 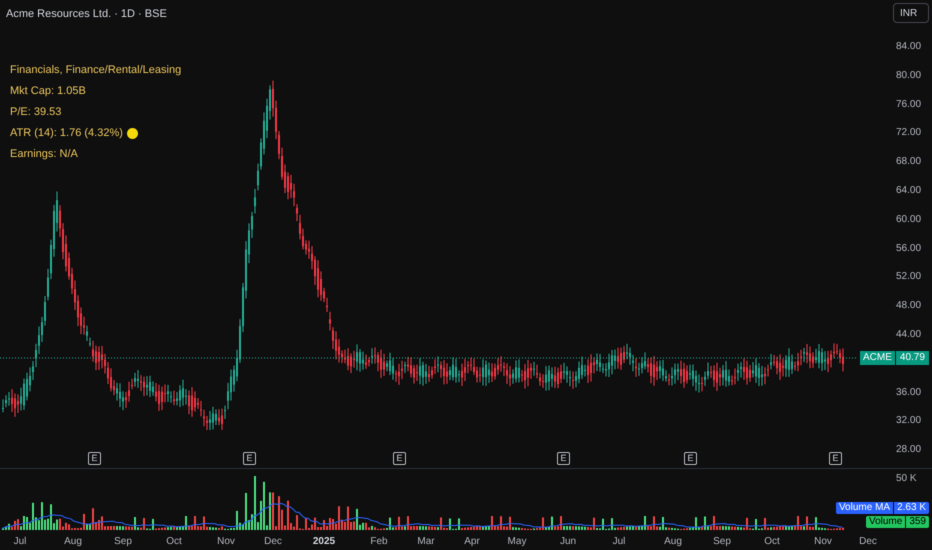 What do you see at coordinates (324, 542) in the screenshot?
I see `time-axis-label: 2025` at bounding box center [324, 542].